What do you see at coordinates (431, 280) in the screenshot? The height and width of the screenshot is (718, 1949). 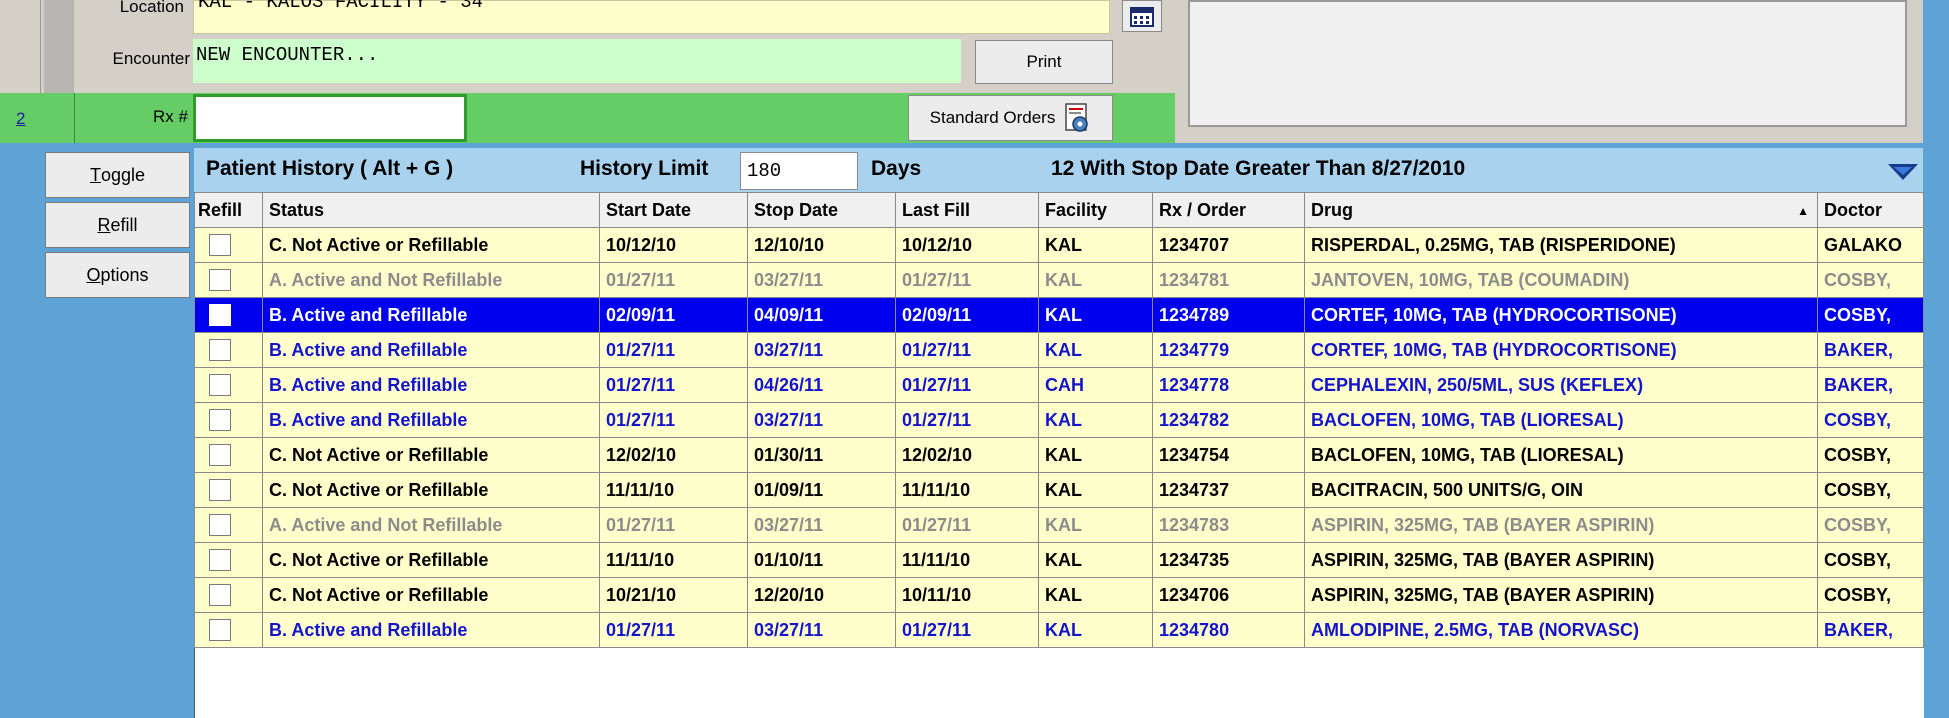 I see `cell-status: A. Active and Not Refillable` at bounding box center [431, 280].